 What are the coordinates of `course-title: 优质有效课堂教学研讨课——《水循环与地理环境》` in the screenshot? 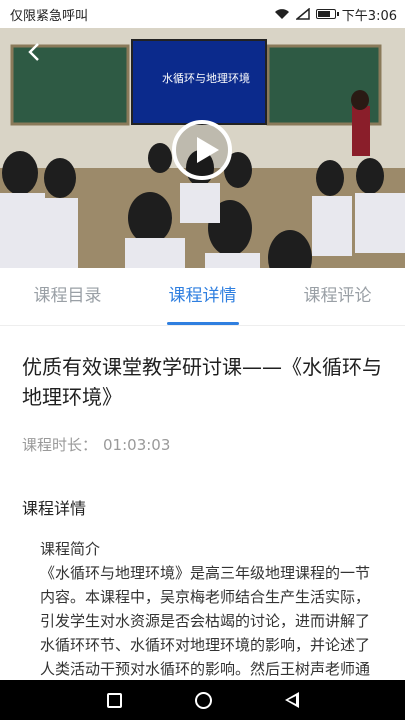 It's located at (202, 382).